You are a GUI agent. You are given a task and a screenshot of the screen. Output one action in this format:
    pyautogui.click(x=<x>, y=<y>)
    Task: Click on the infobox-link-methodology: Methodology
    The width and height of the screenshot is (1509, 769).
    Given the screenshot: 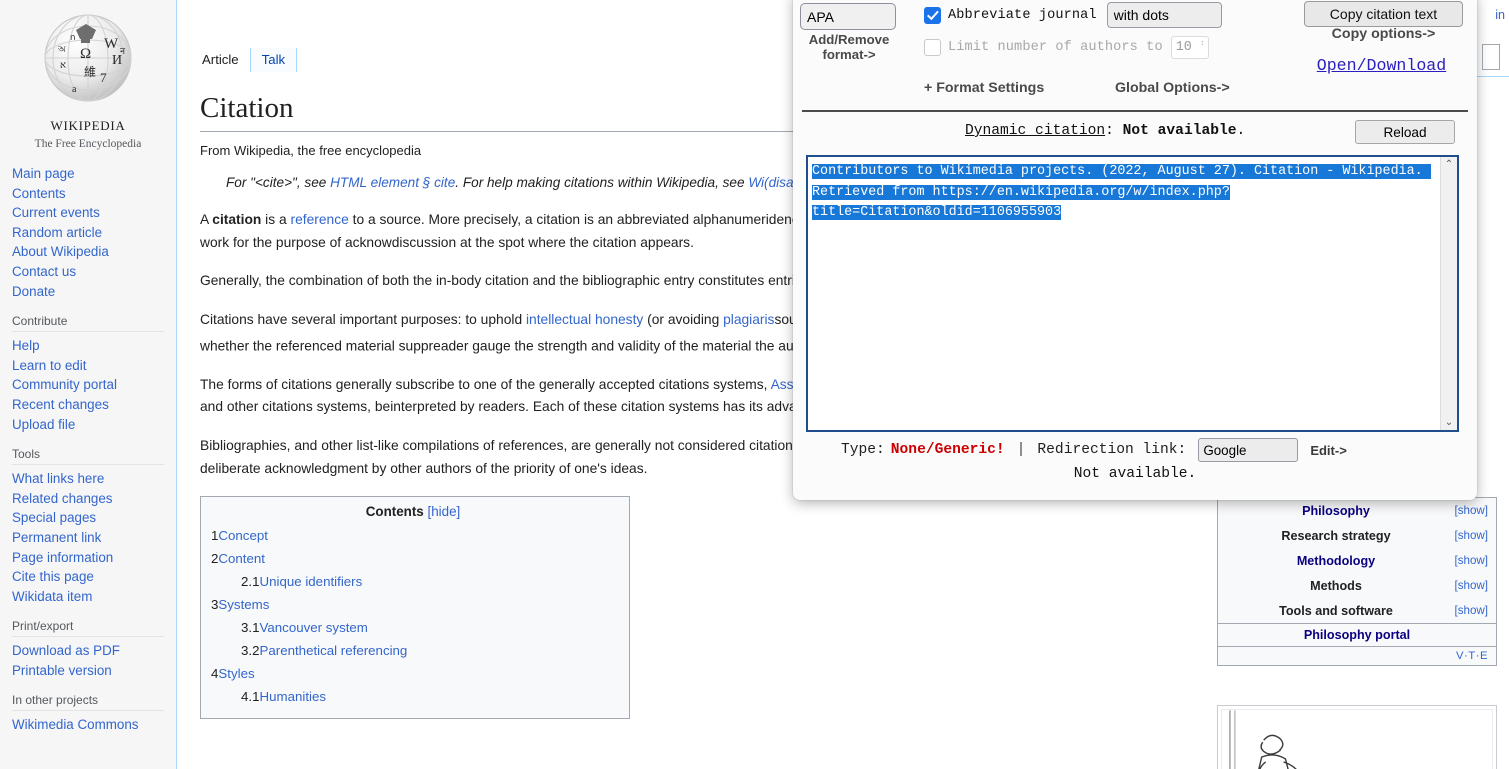 What is the action you would take?
    pyautogui.click(x=1336, y=561)
    